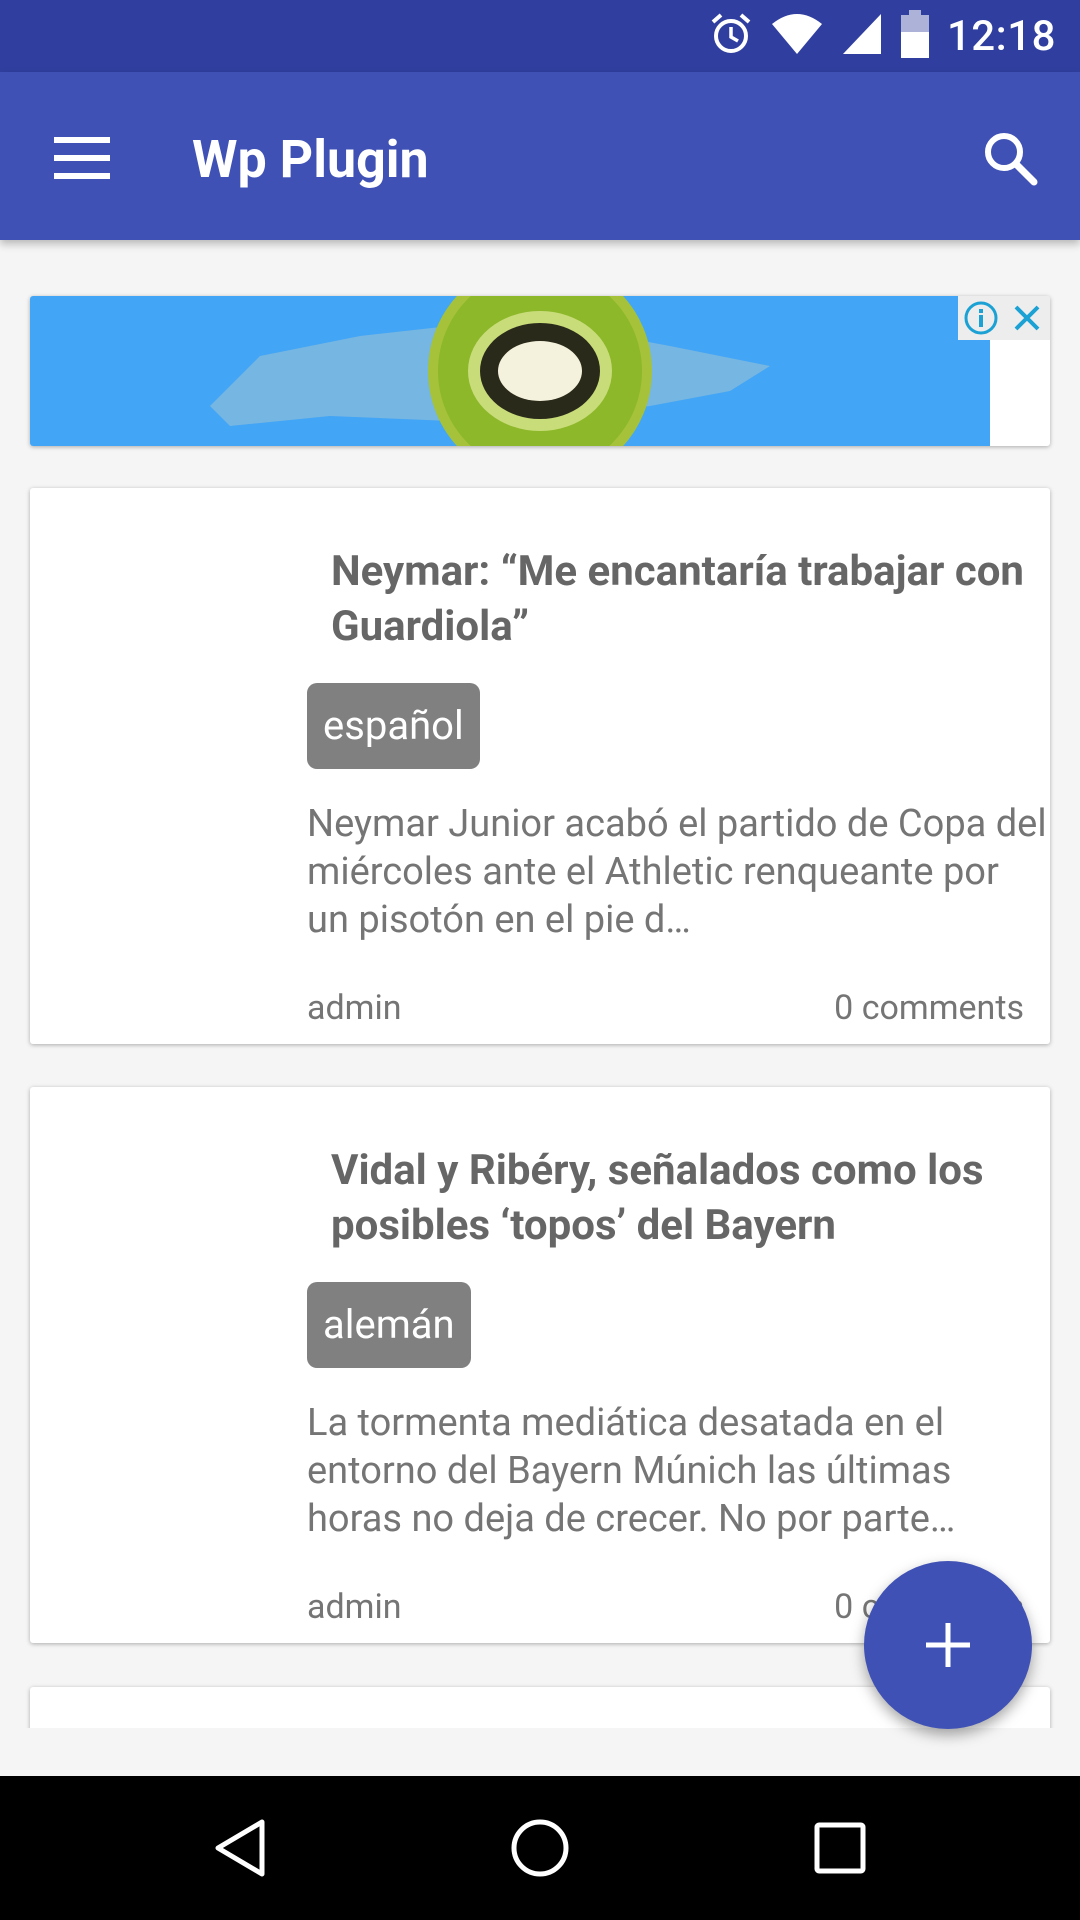 The width and height of the screenshot is (1080, 1920). Describe the element at coordinates (731, 36) in the screenshot. I see `alarm-icon` at that location.